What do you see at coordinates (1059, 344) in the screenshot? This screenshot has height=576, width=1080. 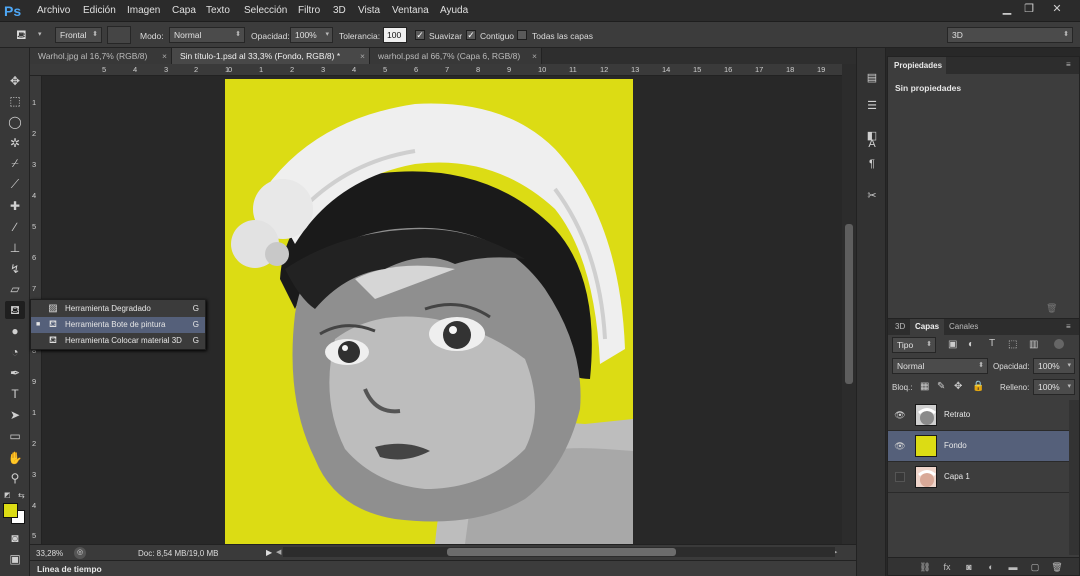 I see `filter-toggle-icon` at bounding box center [1059, 344].